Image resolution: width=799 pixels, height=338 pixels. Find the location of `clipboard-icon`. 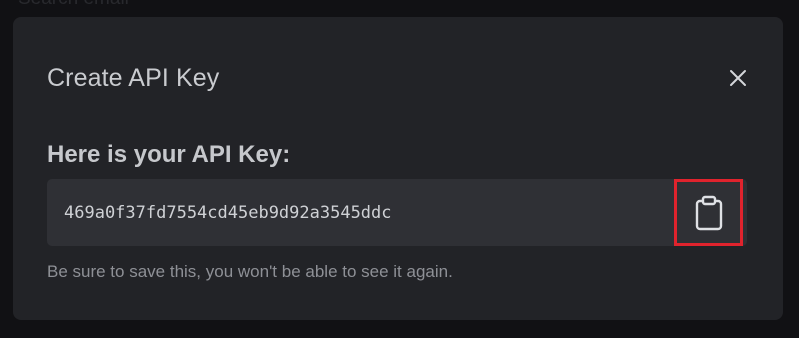

clipboard-icon is located at coordinates (708, 212).